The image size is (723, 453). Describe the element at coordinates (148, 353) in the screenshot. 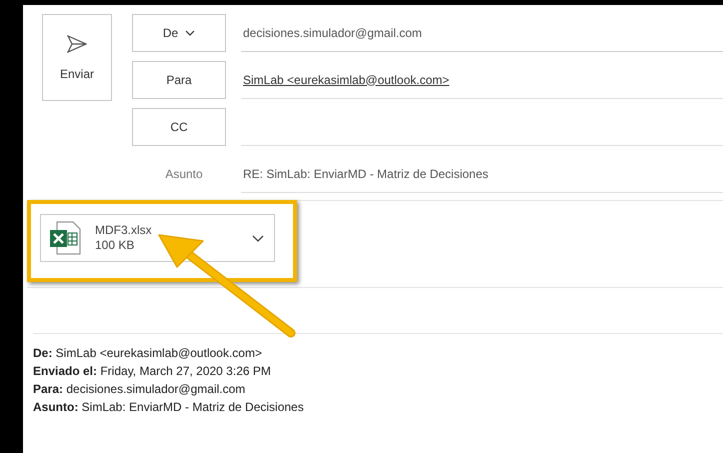

I see `quoted-header-line: De: SimLab <eurekasimlab@outlook.com>` at that location.